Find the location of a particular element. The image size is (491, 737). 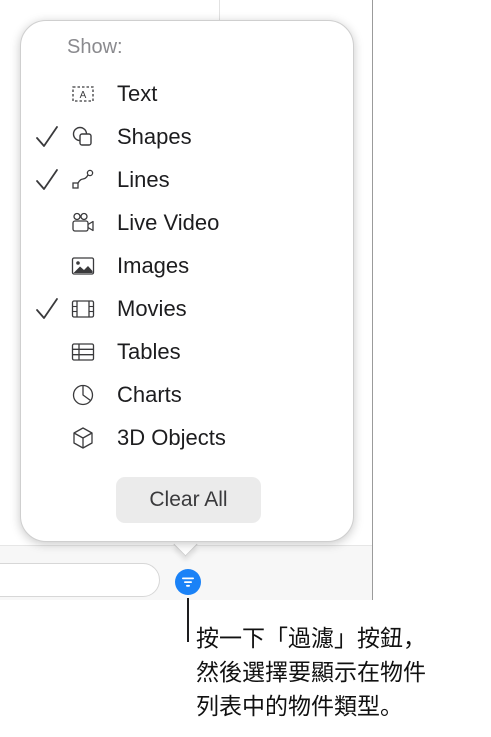

video-camera-icon is located at coordinates (83, 222).